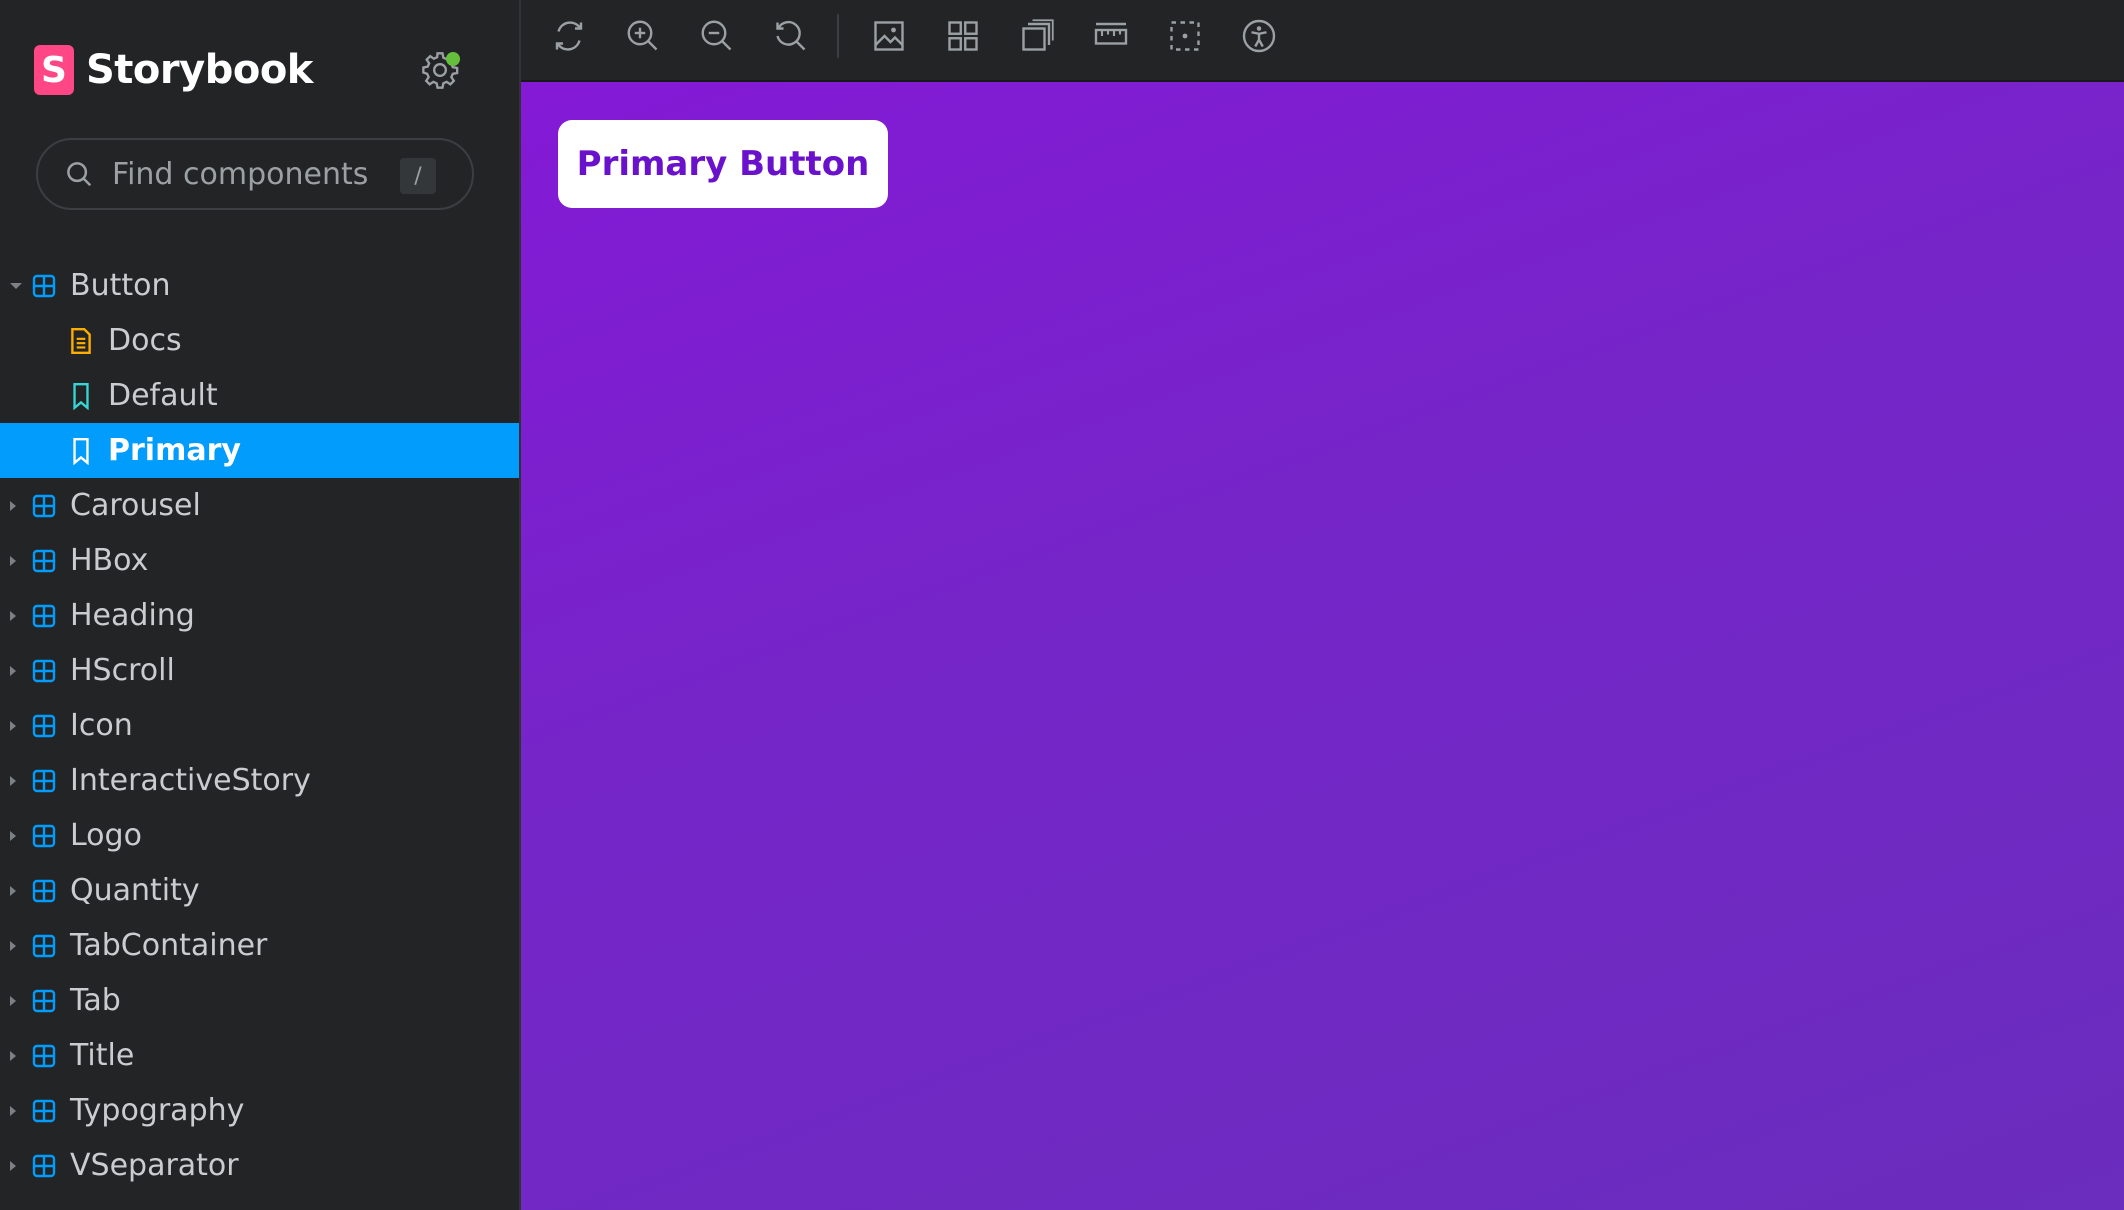 The width and height of the screenshot is (2124, 1210). Describe the element at coordinates (157, 1110) in the screenshot. I see `tree-item-label: Typography` at that location.